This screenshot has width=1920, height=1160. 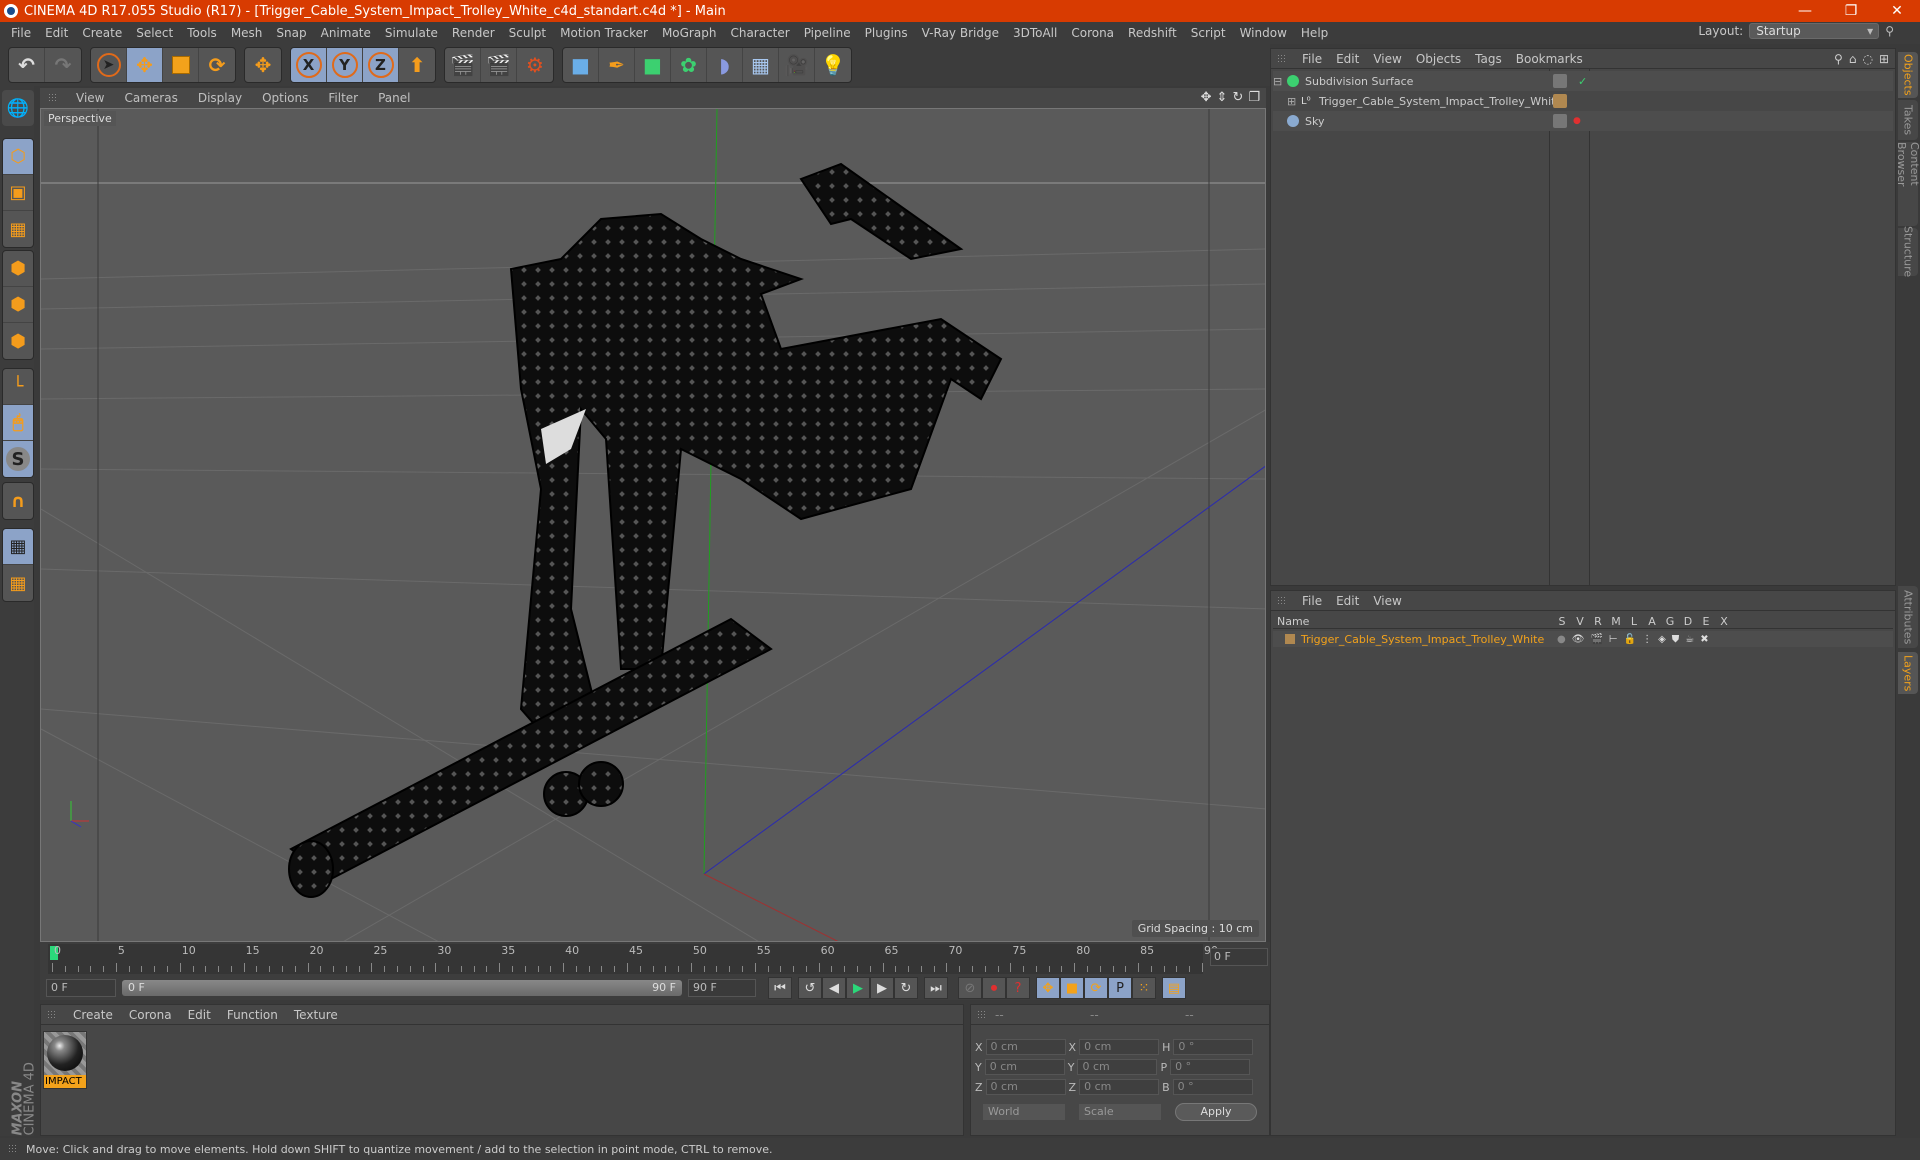 What do you see at coordinates (18, 269) in the screenshot?
I see `points-mode-button: ⬢` at bounding box center [18, 269].